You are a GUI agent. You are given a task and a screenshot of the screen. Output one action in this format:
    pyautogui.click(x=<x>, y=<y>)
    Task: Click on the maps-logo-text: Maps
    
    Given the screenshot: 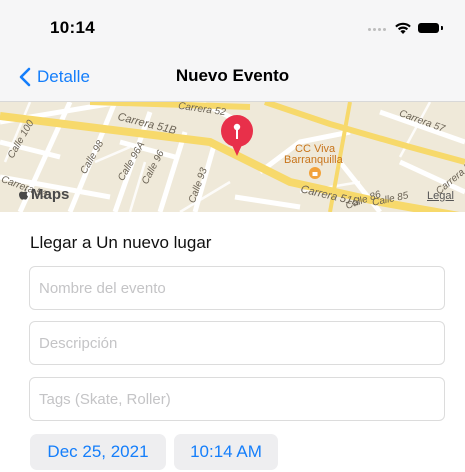 What is the action you would take?
    pyautogui.click(x=50, y=194)
    